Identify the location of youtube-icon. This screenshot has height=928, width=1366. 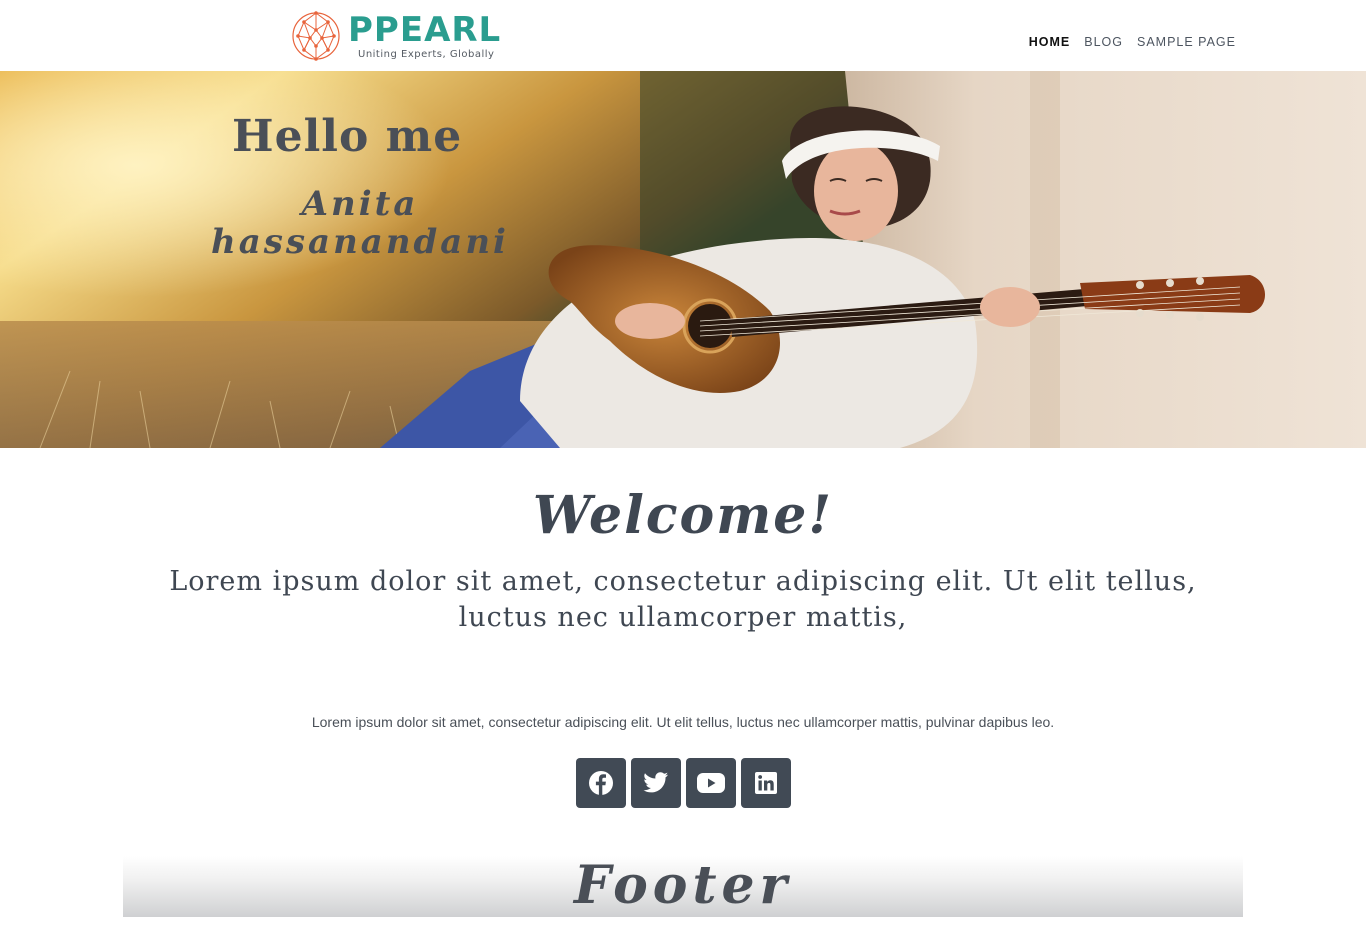
(711, 783).